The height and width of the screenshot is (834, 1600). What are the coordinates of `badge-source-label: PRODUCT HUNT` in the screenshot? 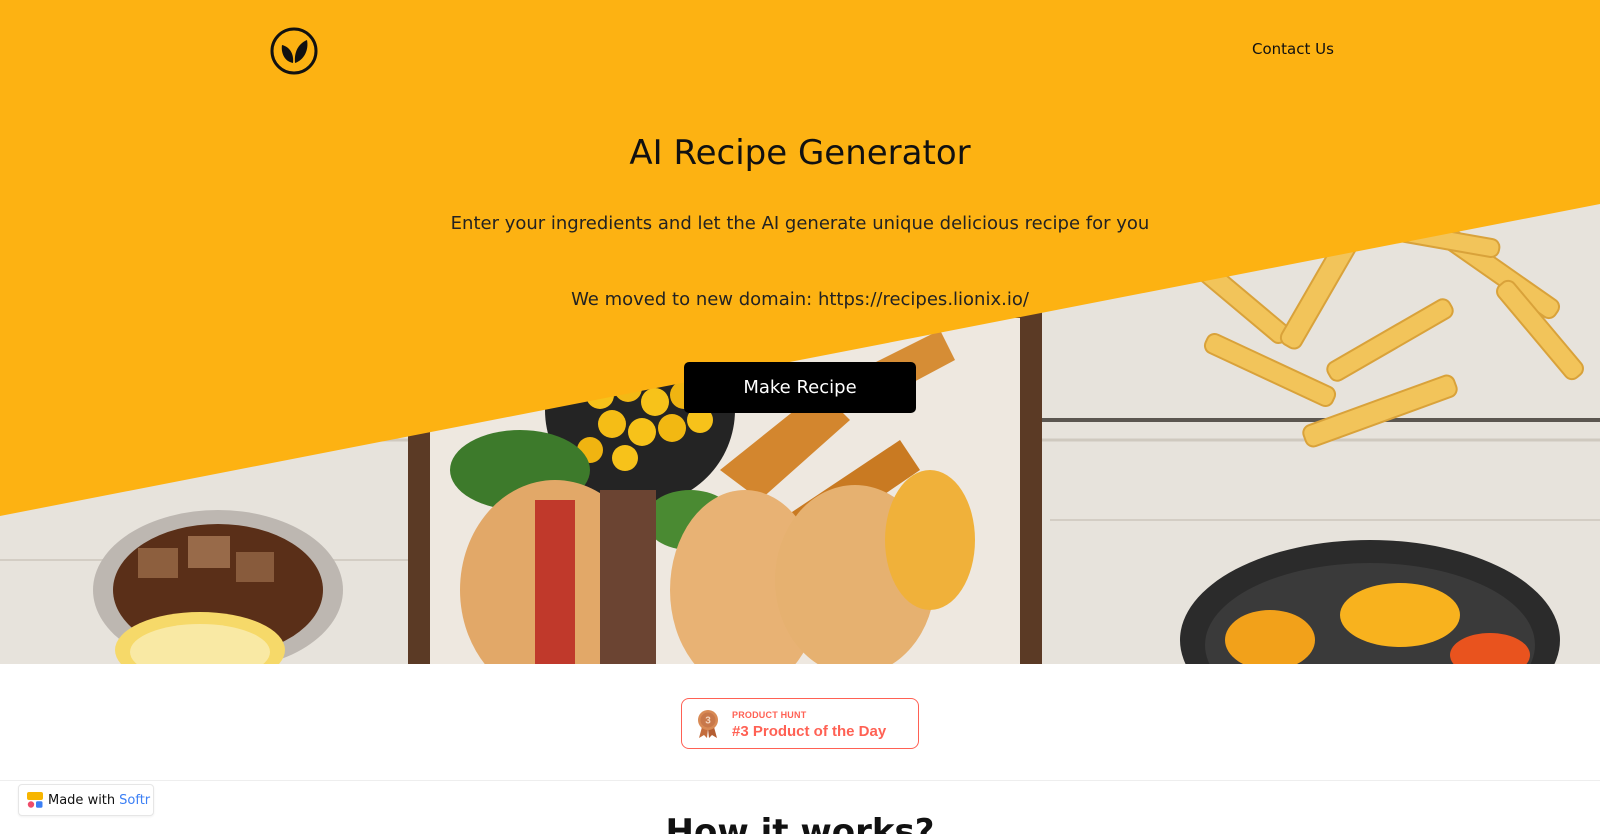 It's located at (769, 715).